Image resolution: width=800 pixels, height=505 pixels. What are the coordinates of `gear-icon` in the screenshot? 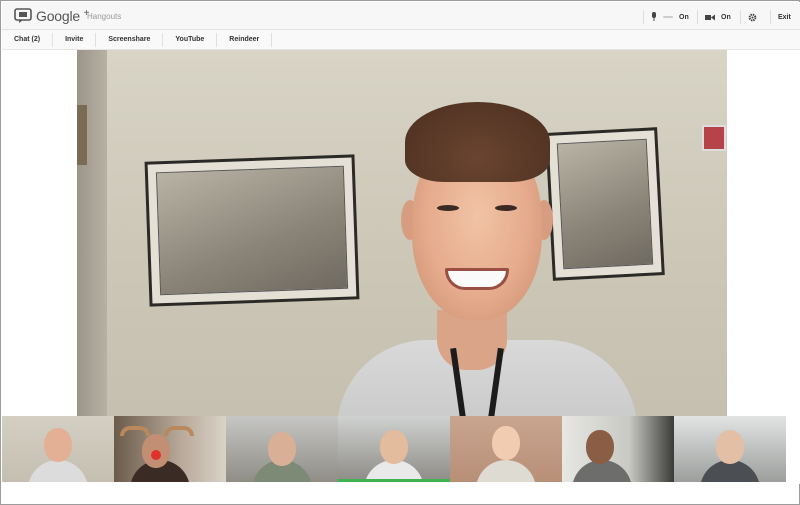 It's located at (752, 17).